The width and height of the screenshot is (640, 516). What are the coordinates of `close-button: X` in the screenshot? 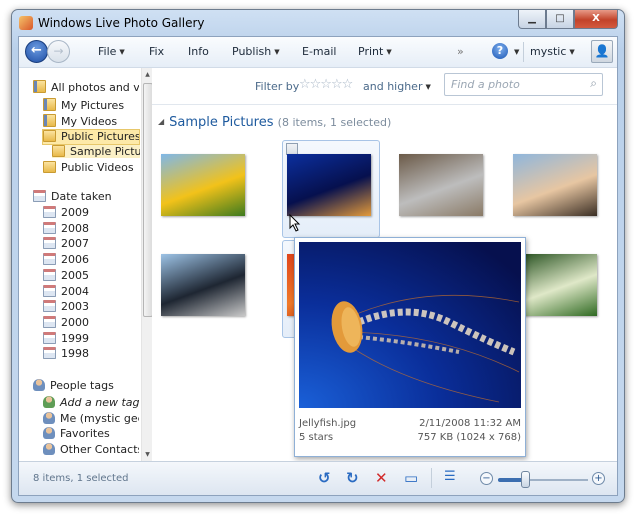 It's located at (596, 19).